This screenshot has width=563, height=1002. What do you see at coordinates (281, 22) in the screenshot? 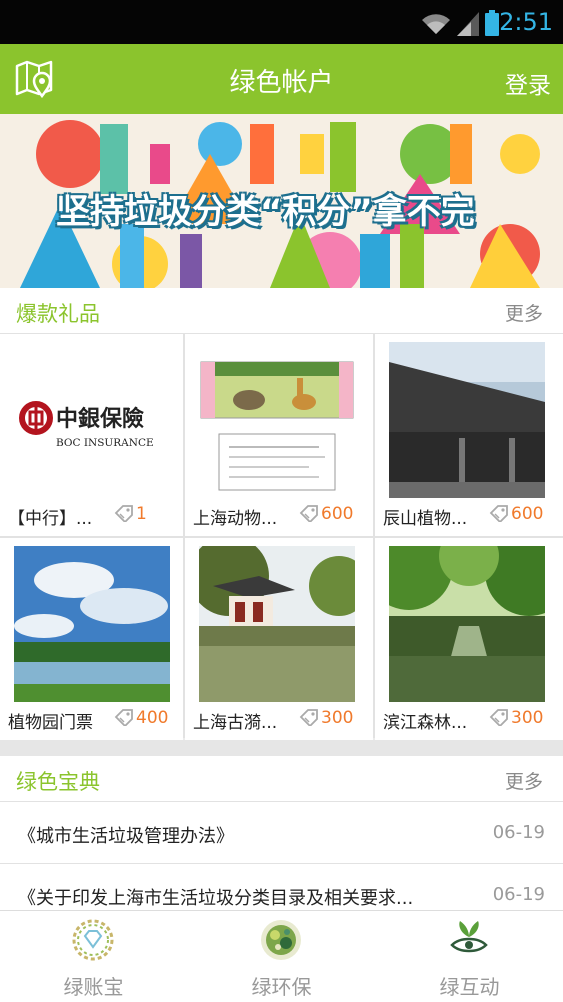
I see `status-bar: 2:51` at bounding box center [281, 22].